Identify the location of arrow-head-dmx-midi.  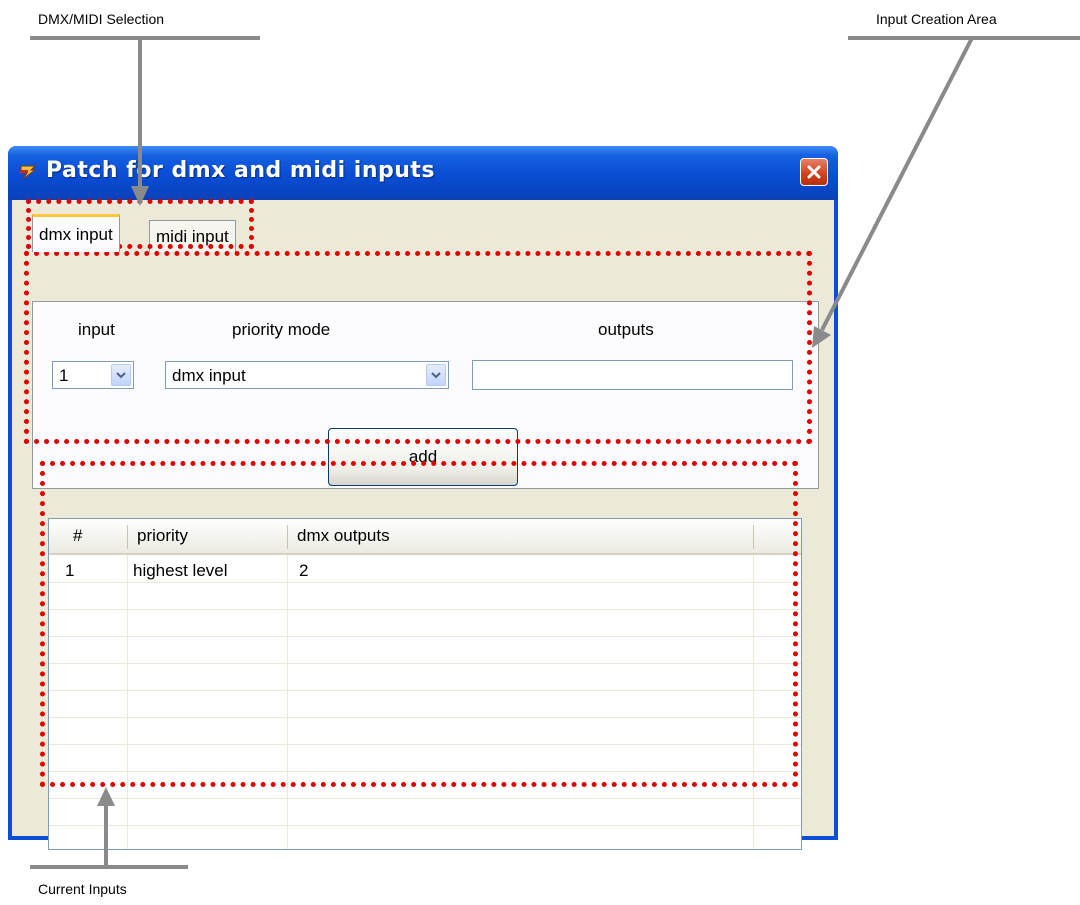
(140, 196).